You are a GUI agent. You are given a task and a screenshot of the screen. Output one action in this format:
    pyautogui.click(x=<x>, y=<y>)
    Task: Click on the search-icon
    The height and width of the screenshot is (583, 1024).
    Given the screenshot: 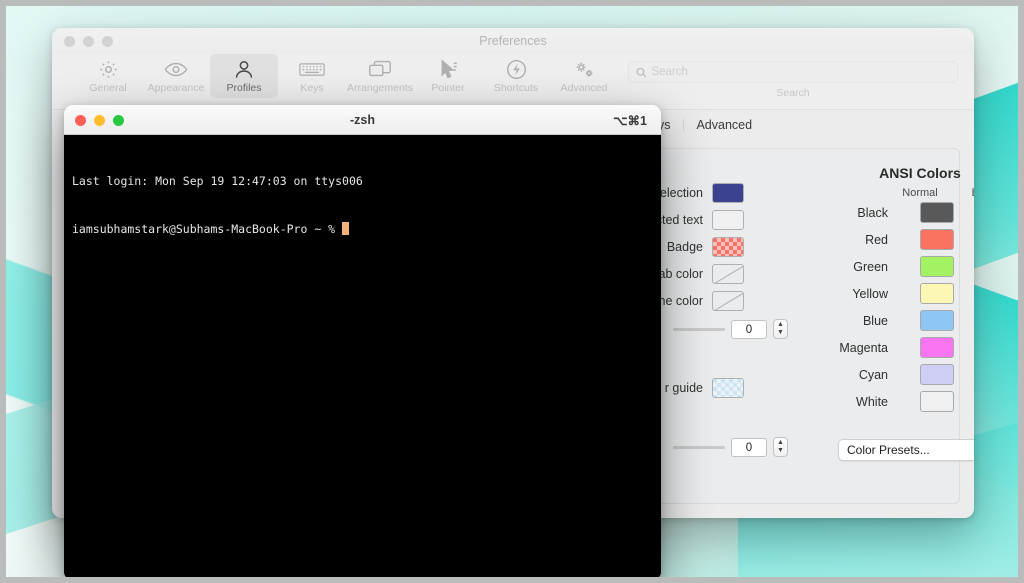 What is the action you would take?
    pyautogui.click(x=641, y=72)
    